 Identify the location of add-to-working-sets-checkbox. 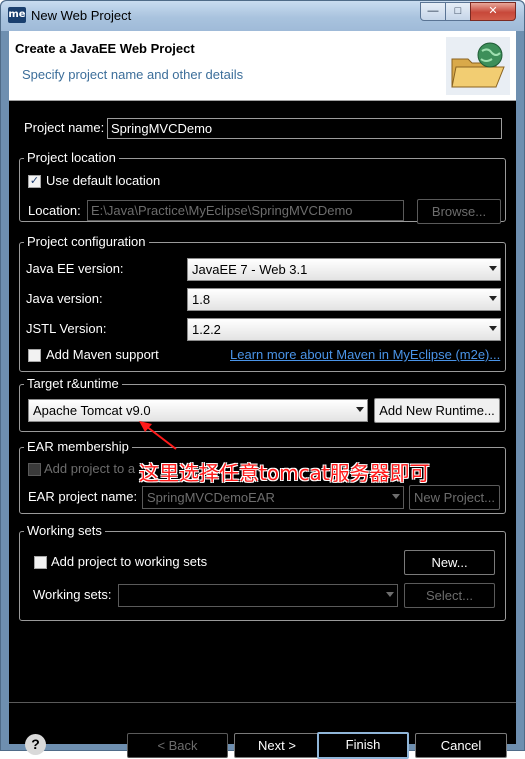
(40, 562).